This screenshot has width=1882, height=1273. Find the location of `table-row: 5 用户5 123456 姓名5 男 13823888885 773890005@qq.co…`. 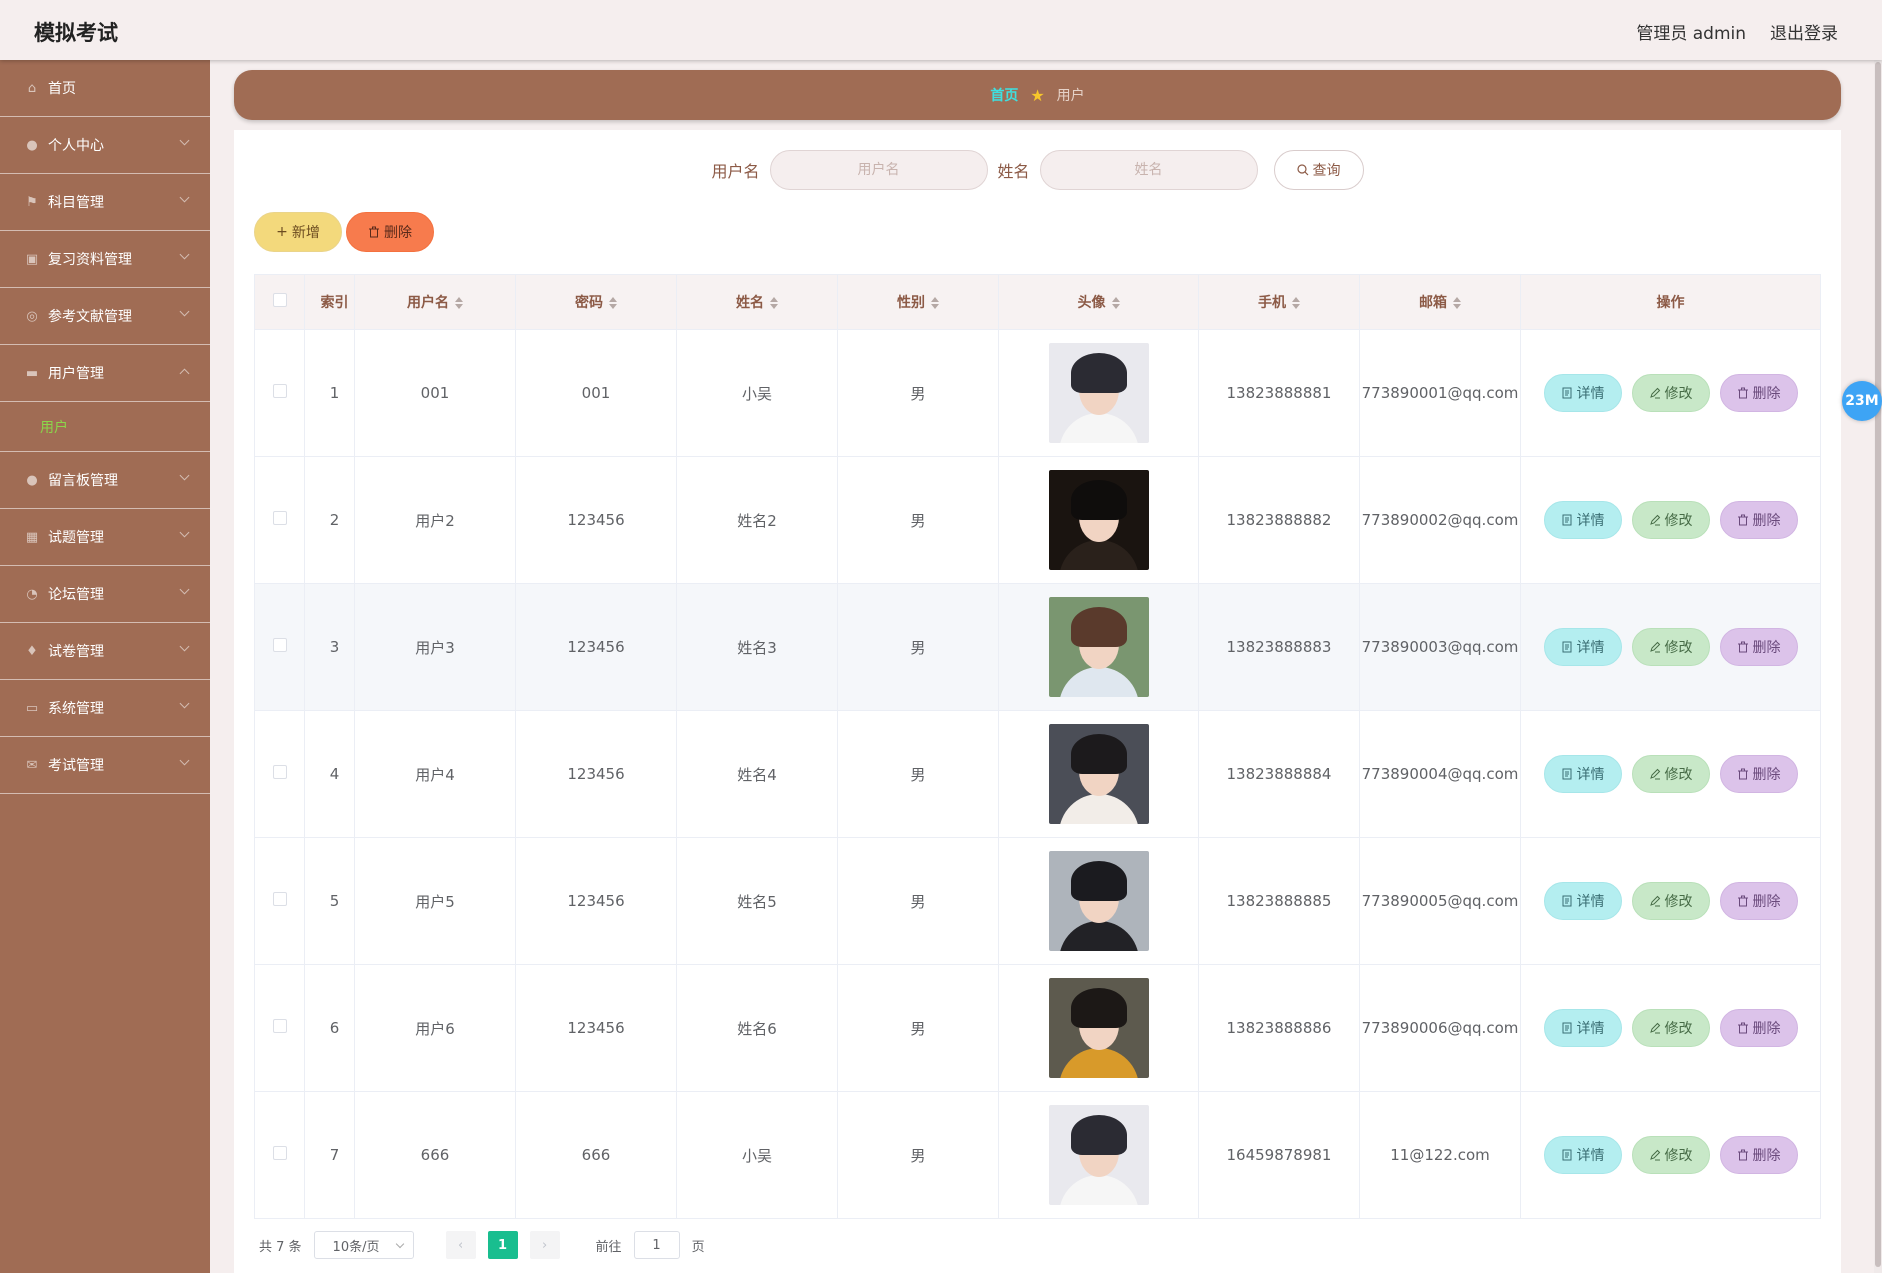

table-row: 5 用户5 123456 姓名5 男 13823888885 773890005@qq.co… is located at coordinates (1037, 901).